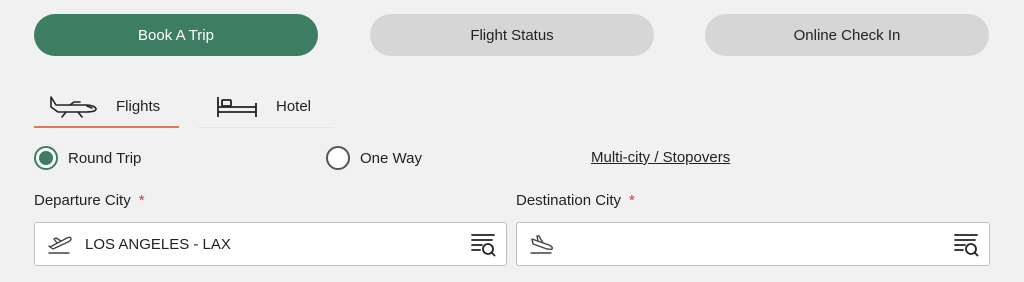 Image resolution: width=1024 pixels, height=282 pixels. What do you see at coordinates (277, 244) in the screenshot?
I see `departure-city-input` at bounding box center [277, 244].